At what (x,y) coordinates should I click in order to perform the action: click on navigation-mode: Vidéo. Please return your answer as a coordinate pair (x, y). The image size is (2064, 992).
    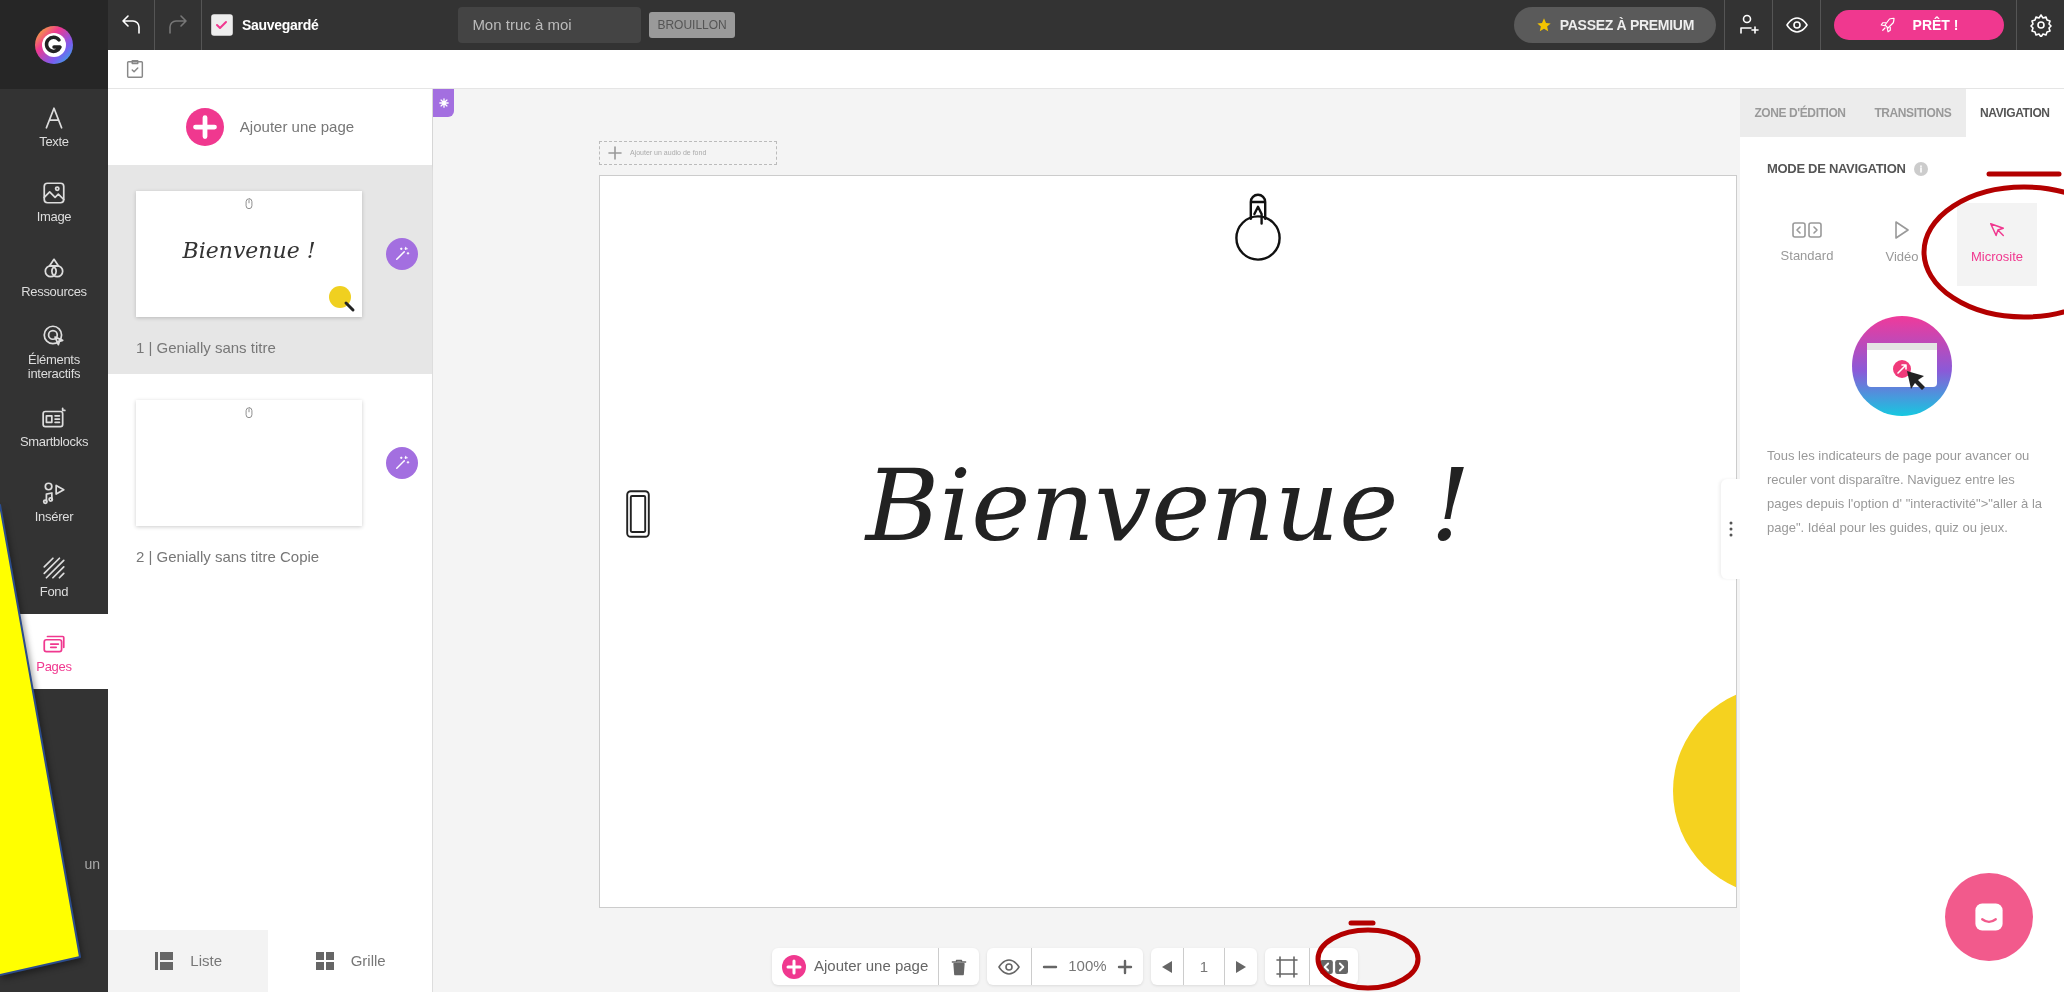
    Looking at the image, I should click on (1902, 244).